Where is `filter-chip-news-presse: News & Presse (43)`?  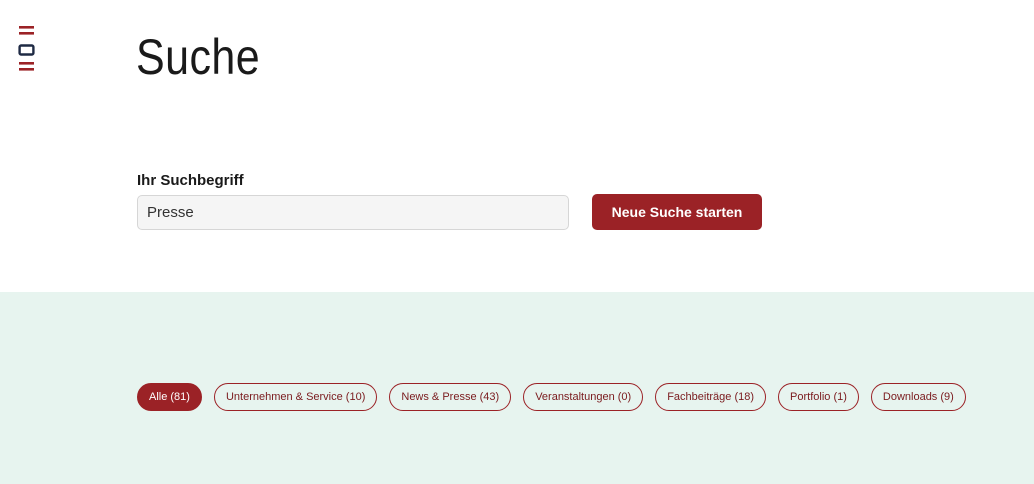
filter-chip-news-presse: News & Presse (43) is located at coordinates (450, 397).